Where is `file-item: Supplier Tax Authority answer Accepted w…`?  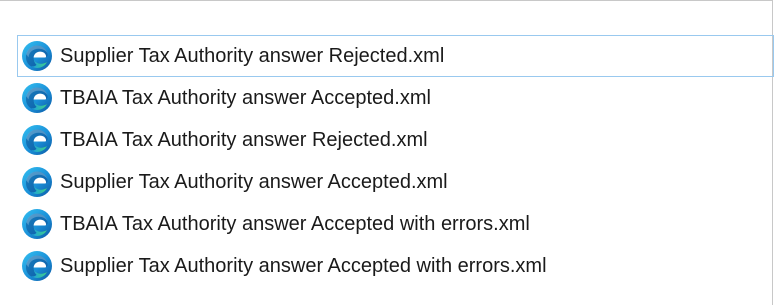
file-item: Supplier Tax Authority answer Accepted w… is located at coordinates (395, 266).